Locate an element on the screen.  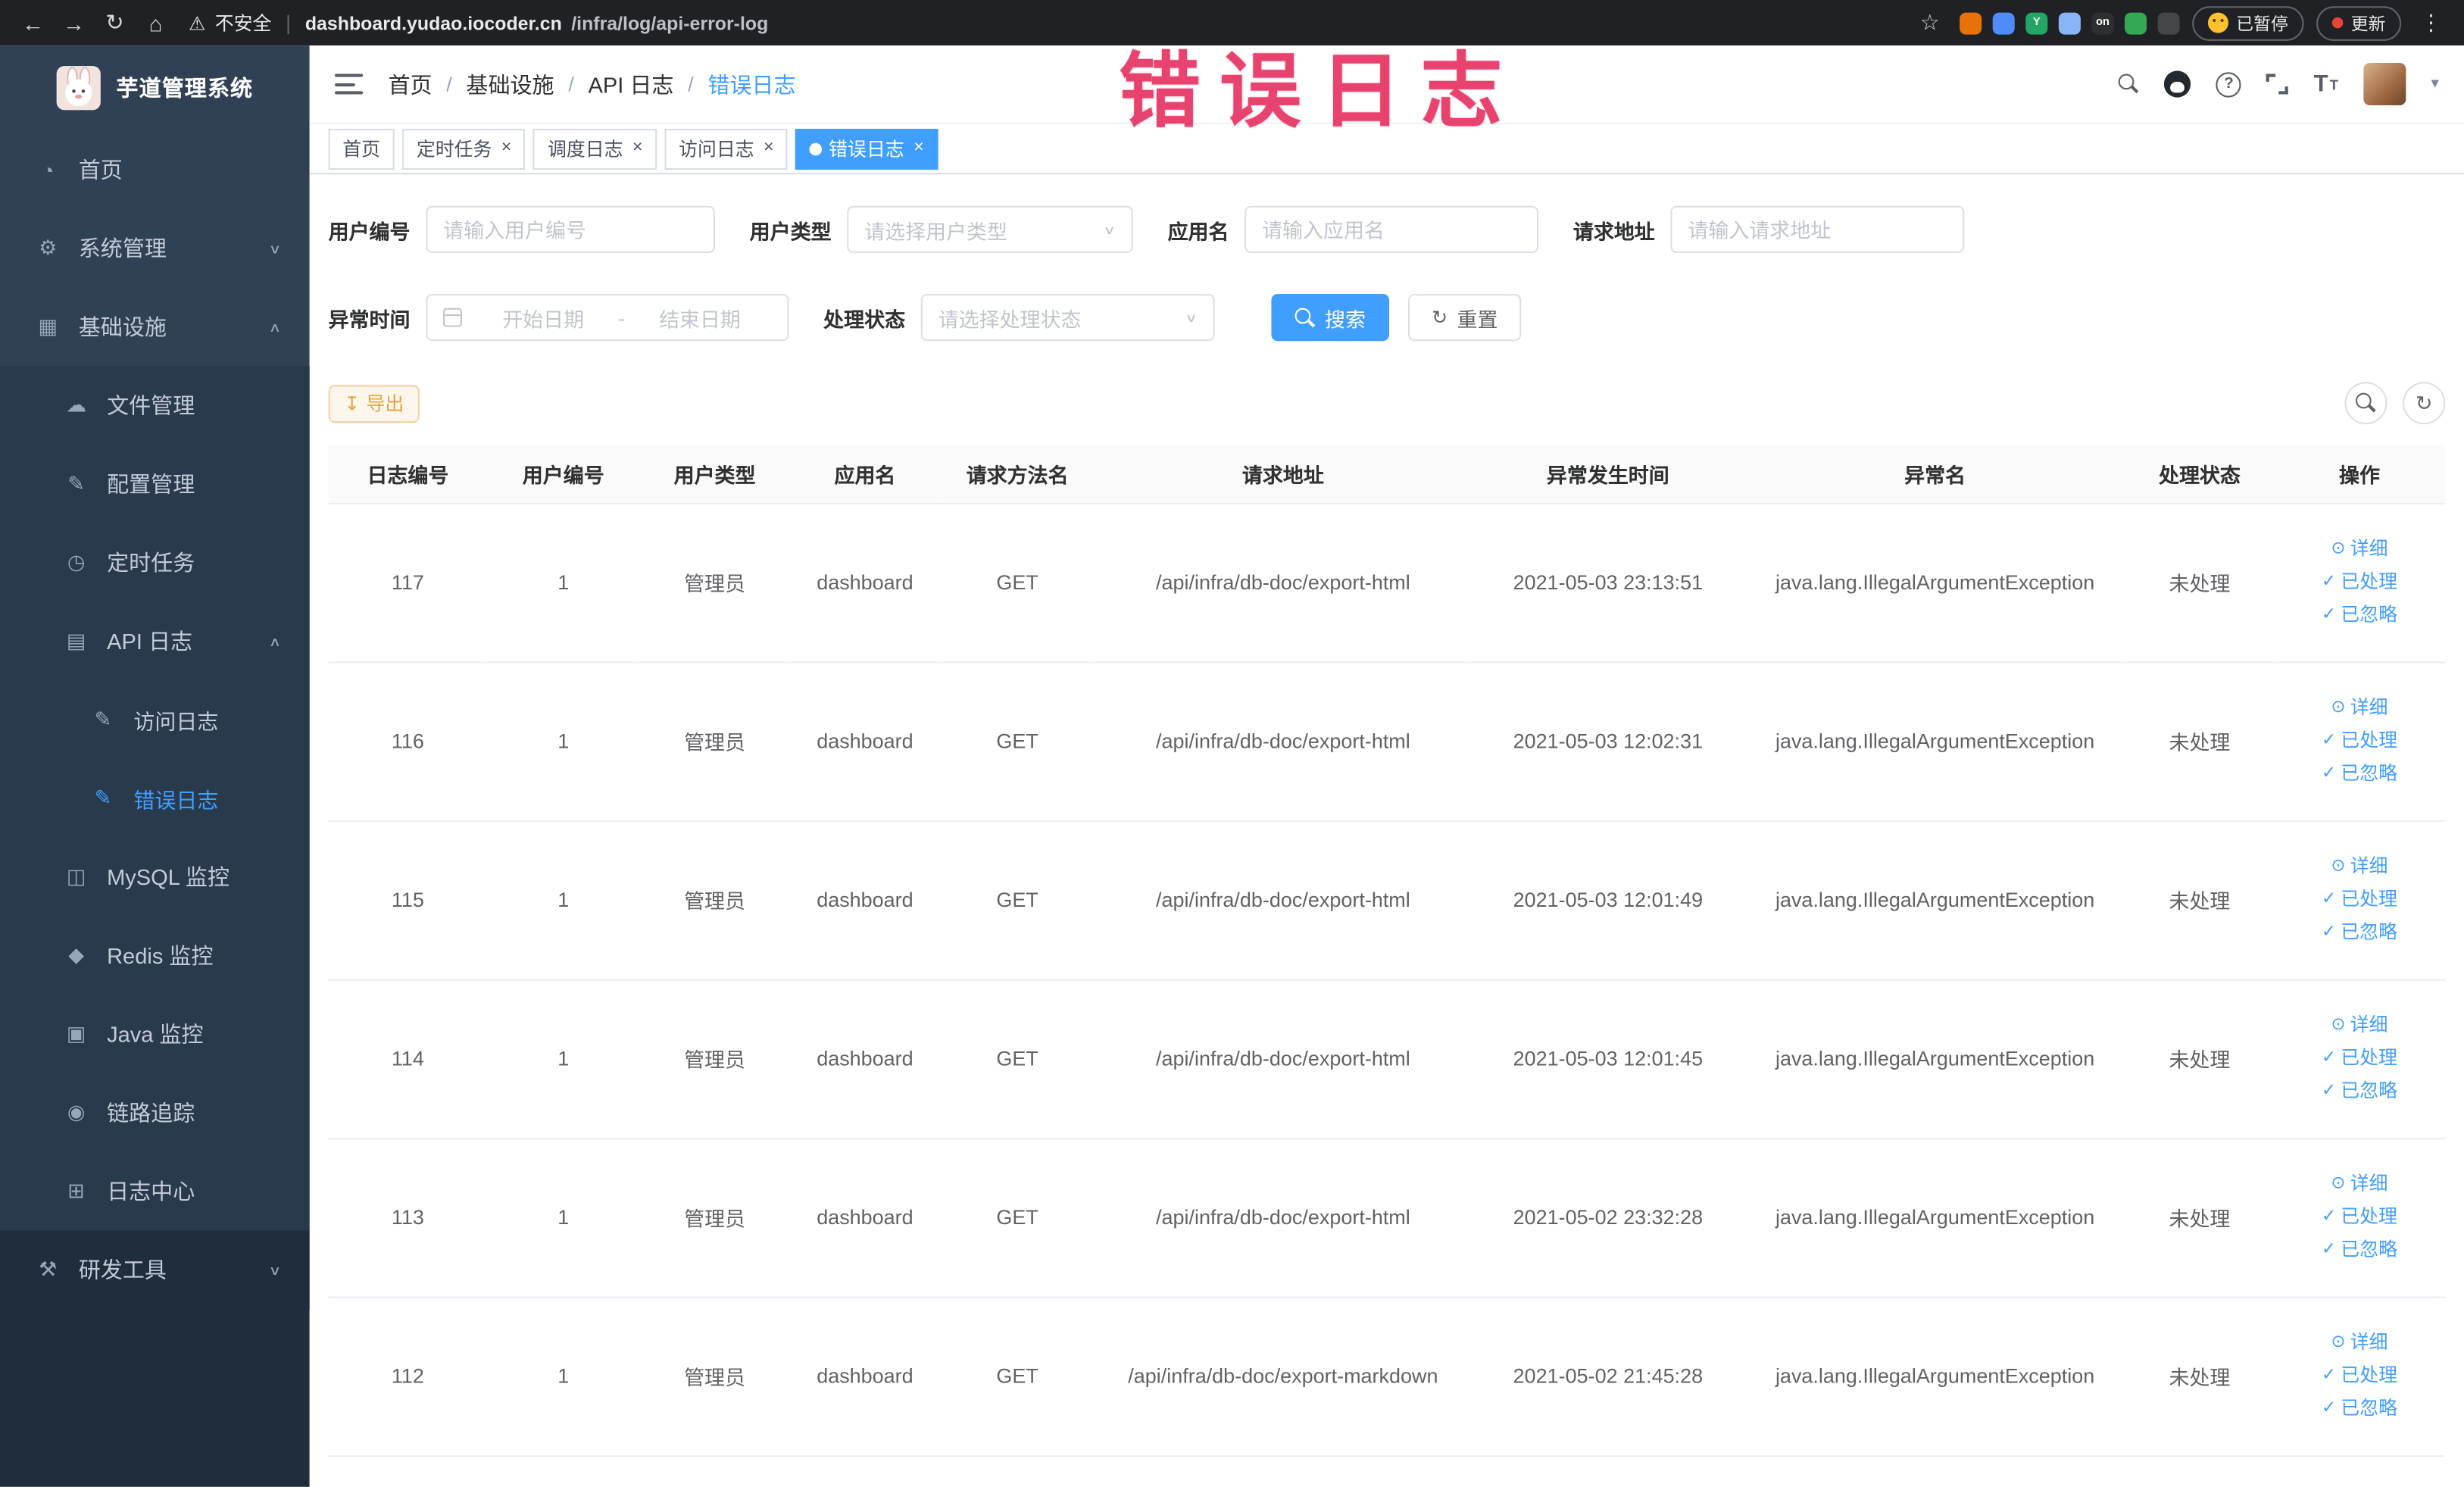
browser-menu-icon: ⋮ is located at coordinates (2431, 22).